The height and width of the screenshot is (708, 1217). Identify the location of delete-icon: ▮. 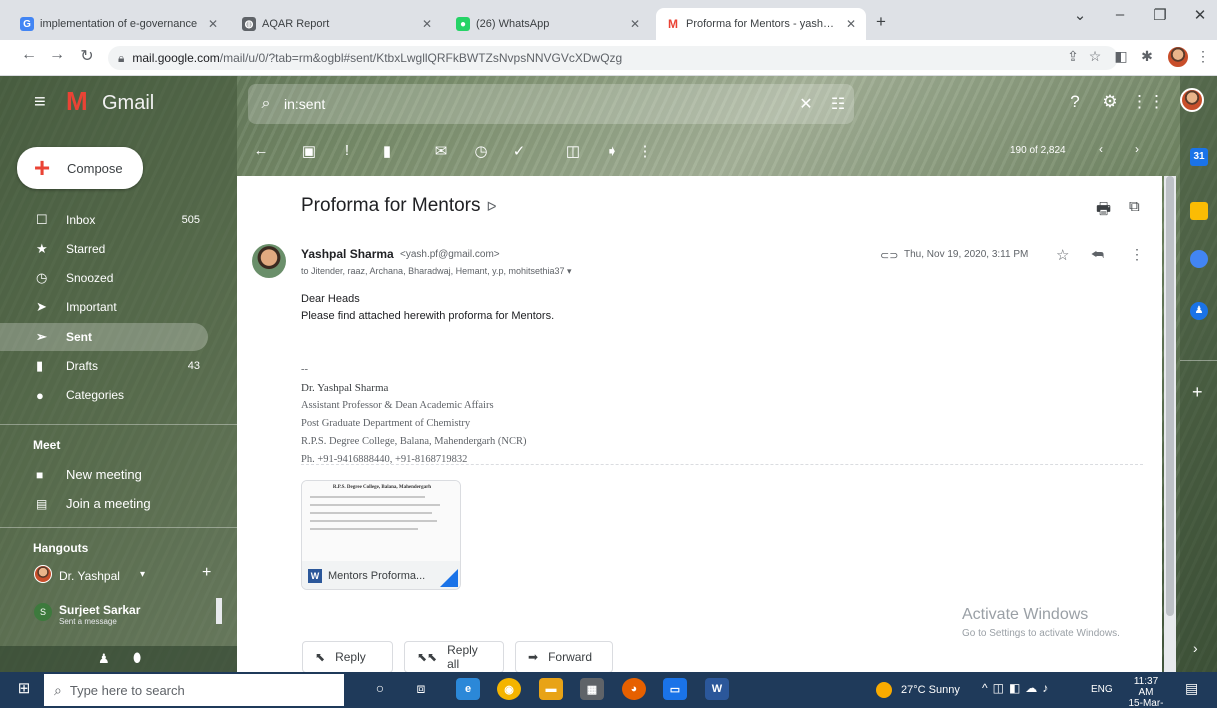
(387, 151).